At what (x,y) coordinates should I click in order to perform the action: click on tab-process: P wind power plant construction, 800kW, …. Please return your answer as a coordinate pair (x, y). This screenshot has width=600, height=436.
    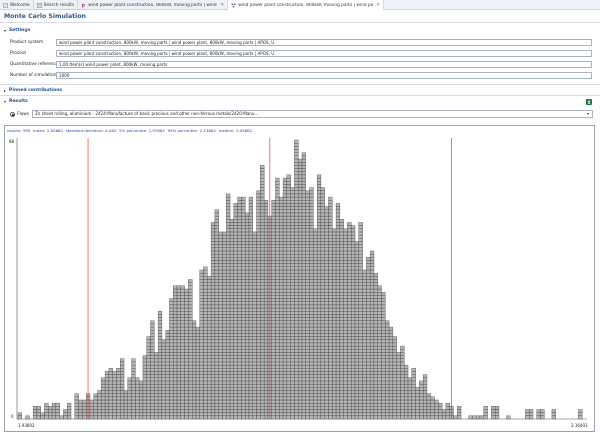
    Looking at the image, I should click on (153, 5).